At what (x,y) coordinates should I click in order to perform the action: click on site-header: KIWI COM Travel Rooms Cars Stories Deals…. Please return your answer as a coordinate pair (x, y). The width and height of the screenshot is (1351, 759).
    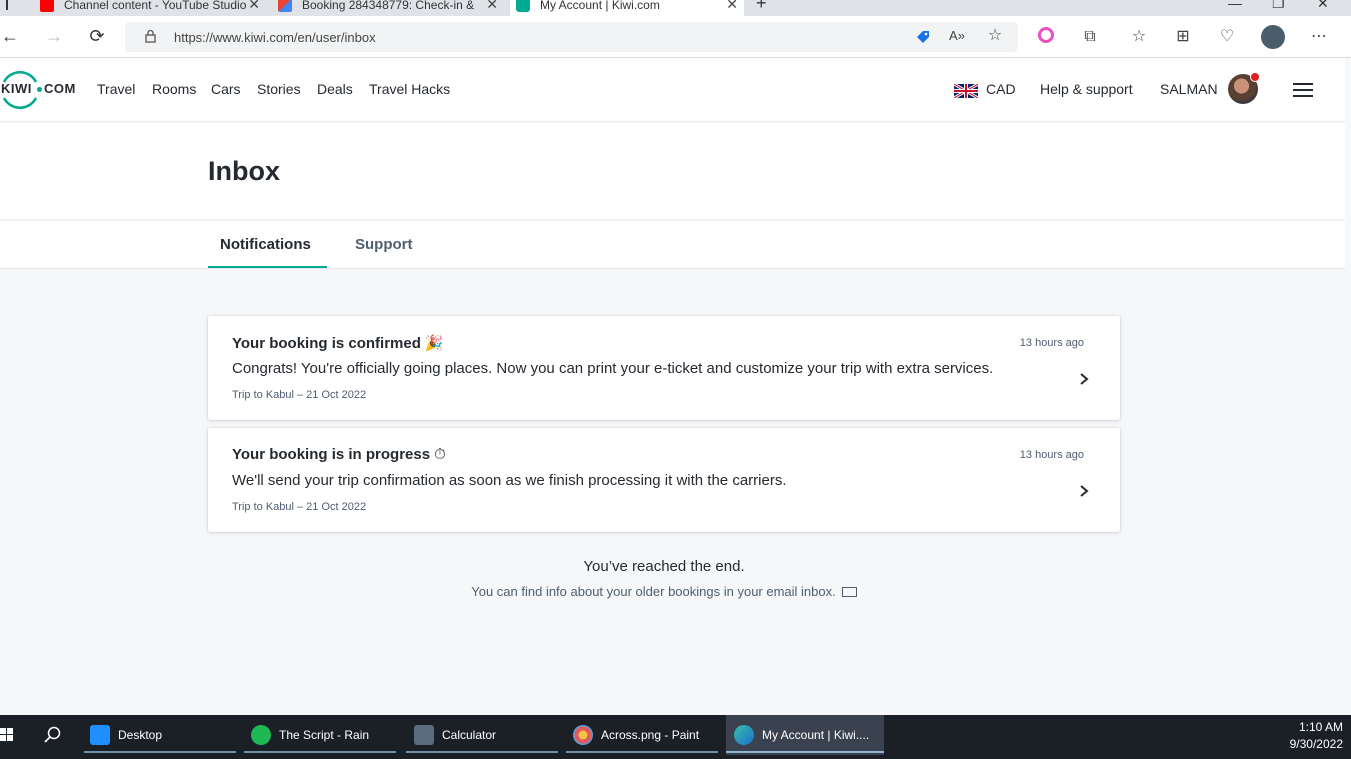
    Looking at the image, I should click on (672, 90).